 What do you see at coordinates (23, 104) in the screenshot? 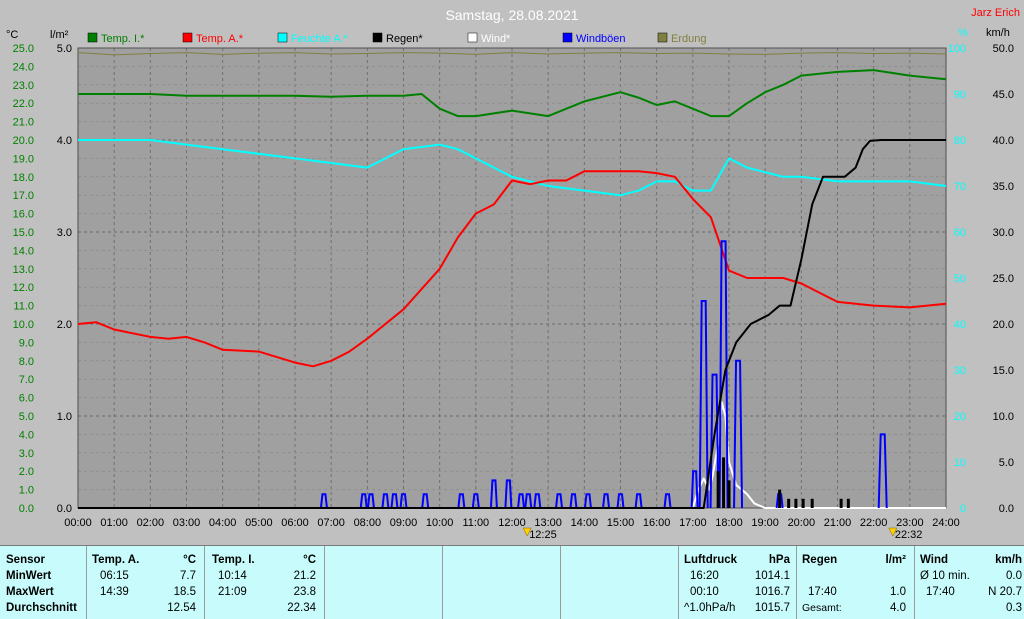
I see `temp-tick-label: 22.0` at bounding box center [23, 104].